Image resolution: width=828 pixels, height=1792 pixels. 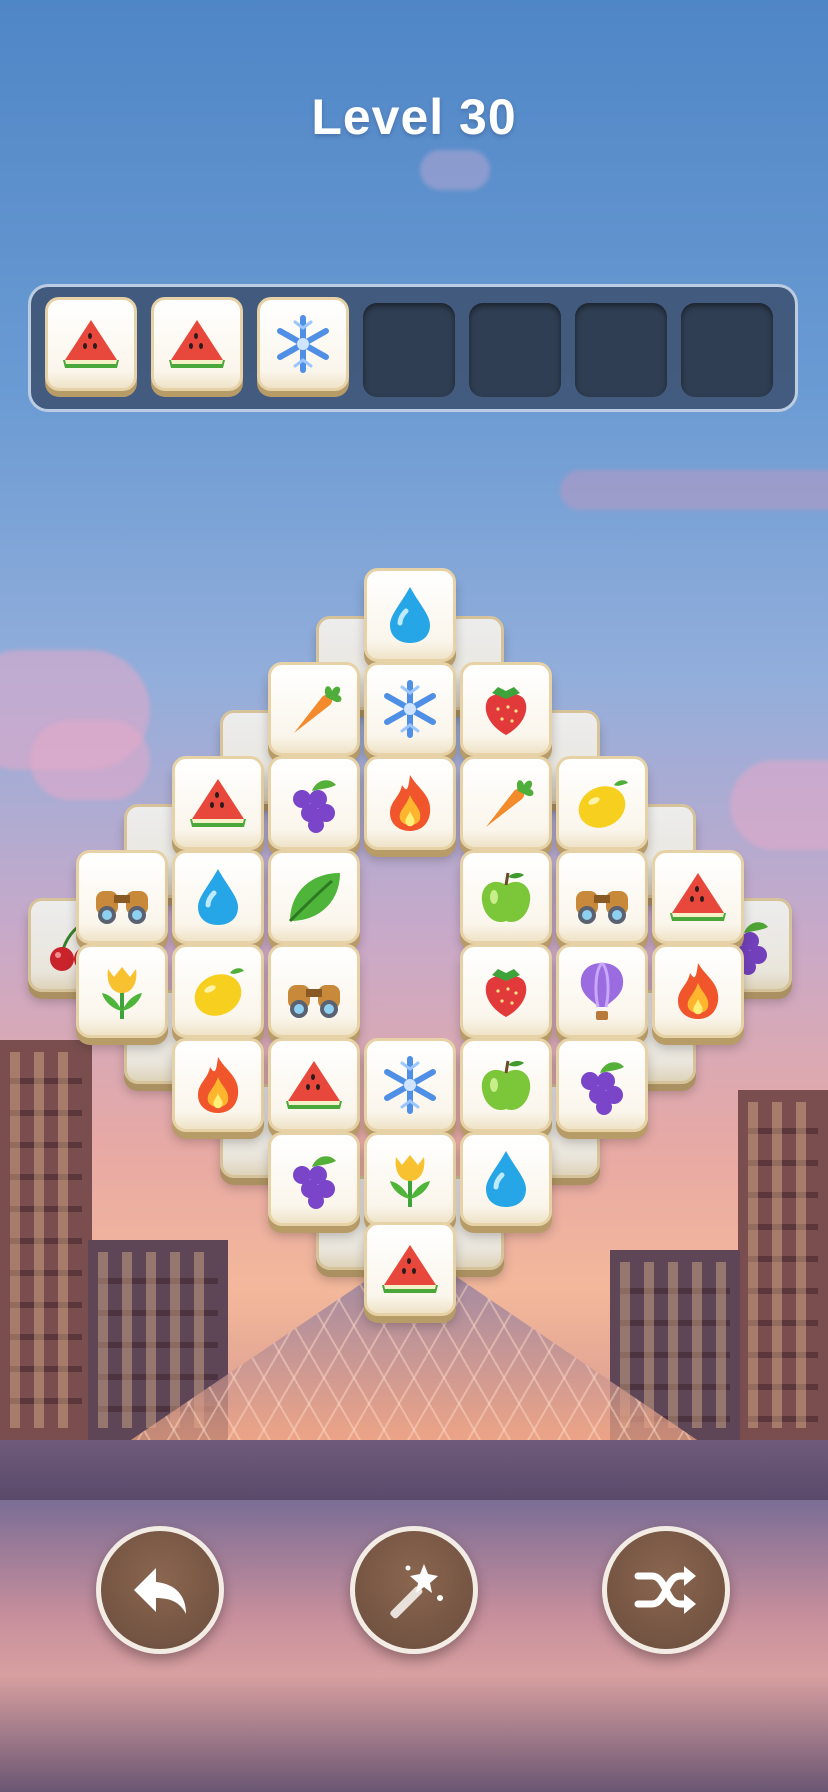 I want to click on undo-arrow-icon, so click(x=160, y=1591).